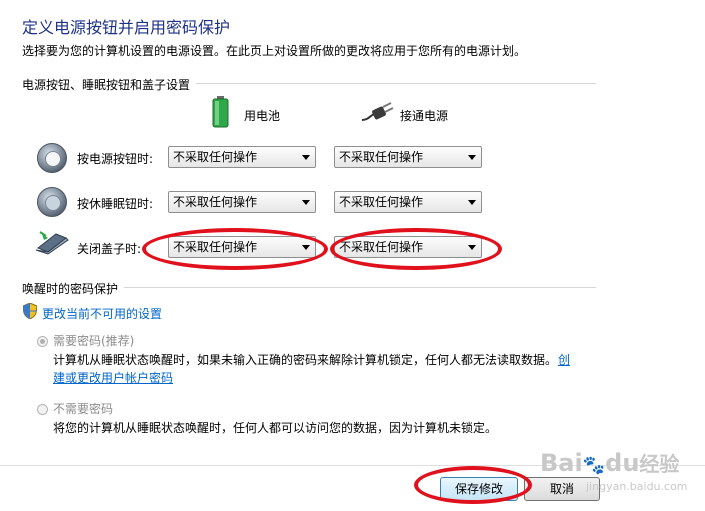 The width and height of the screenshot is (705, 511). Describe the element at coordinates (30, 311) in the screenshot. I see `uac-shield-icon` at that location.